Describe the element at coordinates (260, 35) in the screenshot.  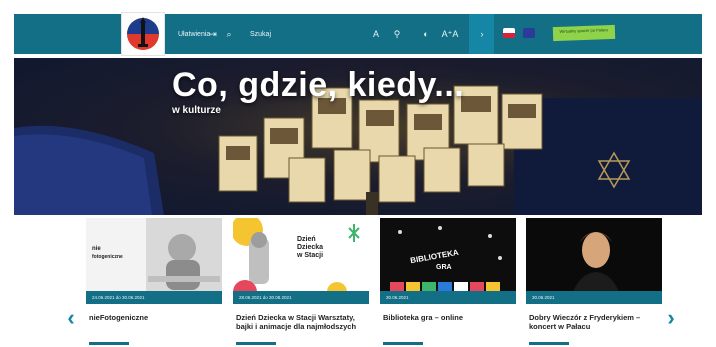
I see `search-link: Szukaj` at that location.